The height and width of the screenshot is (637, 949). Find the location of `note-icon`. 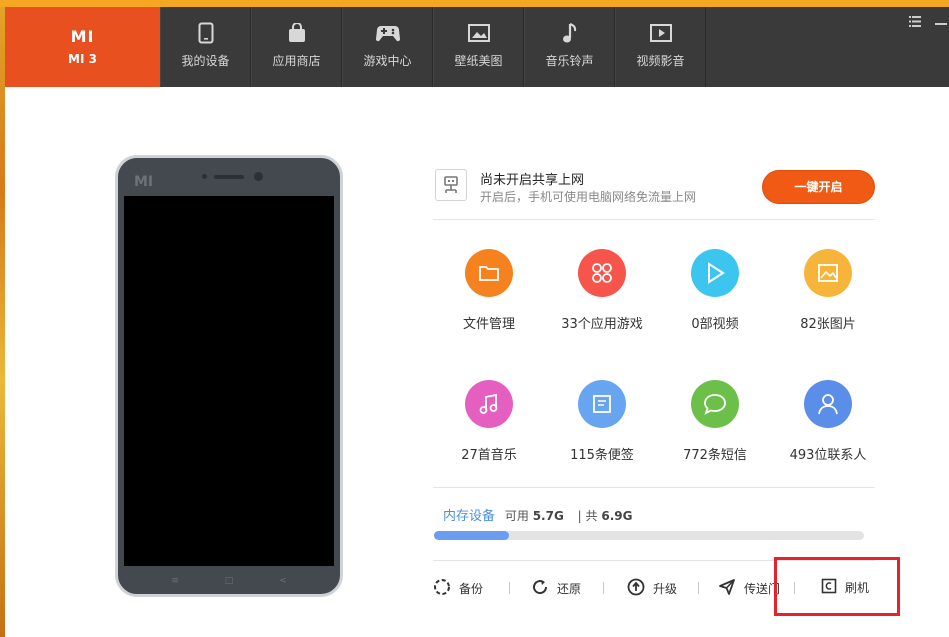

note-icon is located at coordinates (602, 404).